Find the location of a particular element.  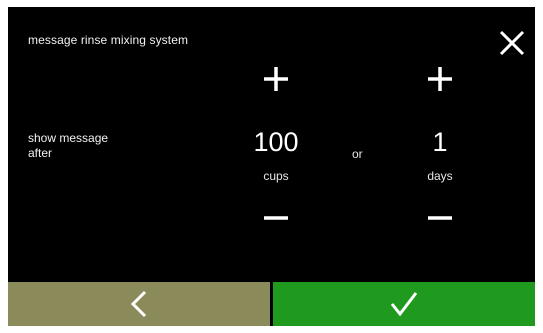

back-button is located at coordinates (139, 304).